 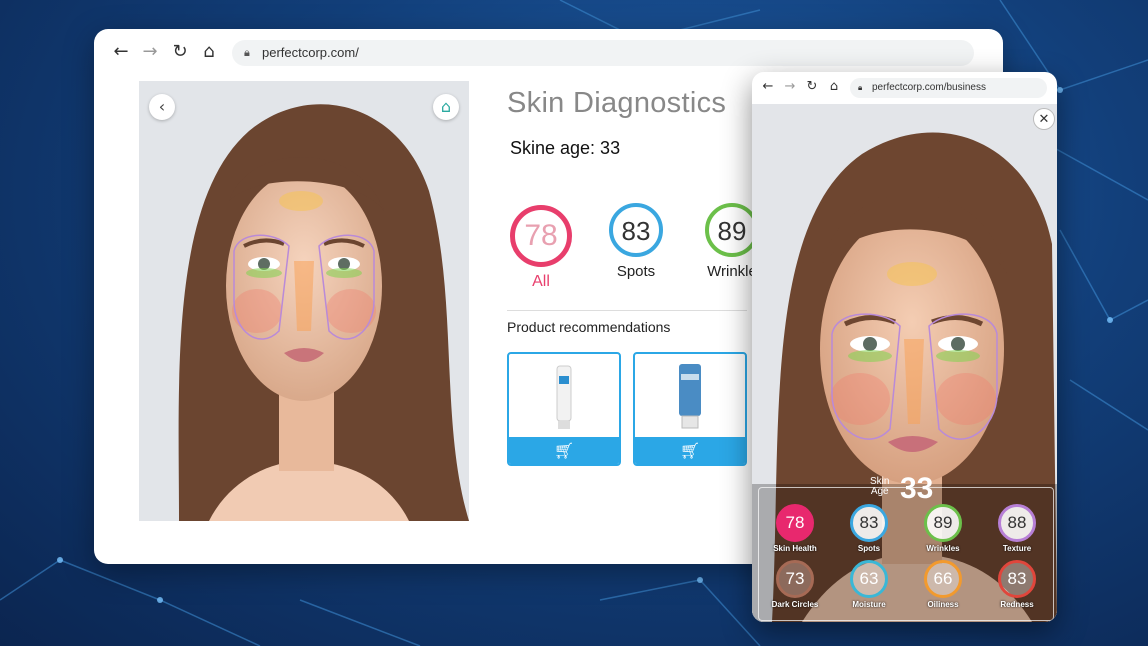 I want to click on page-title: Skin Diagnostics, so click(x=617, y=103).